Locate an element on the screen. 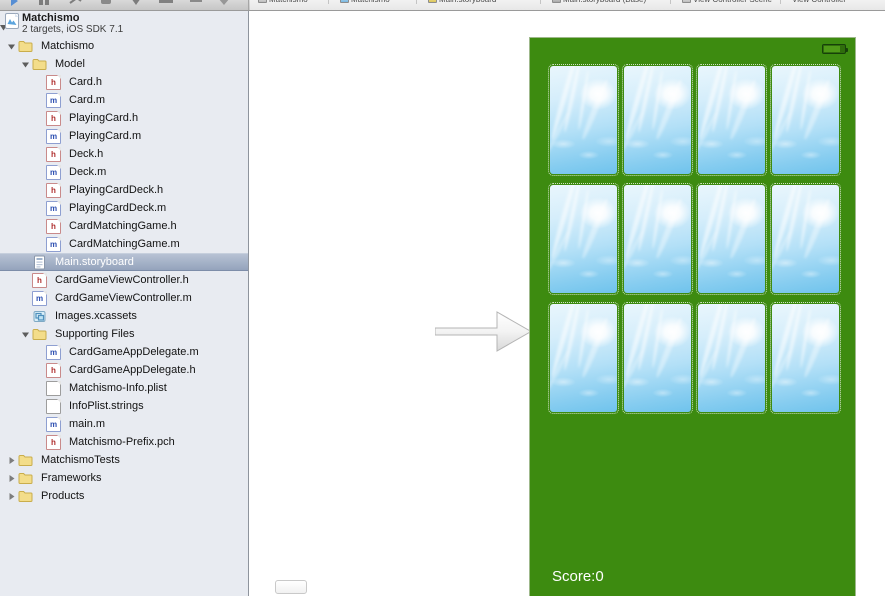 The image size is (885, 596). navigator-row-label: Images.xcassets is located at coordinates (96, 316).